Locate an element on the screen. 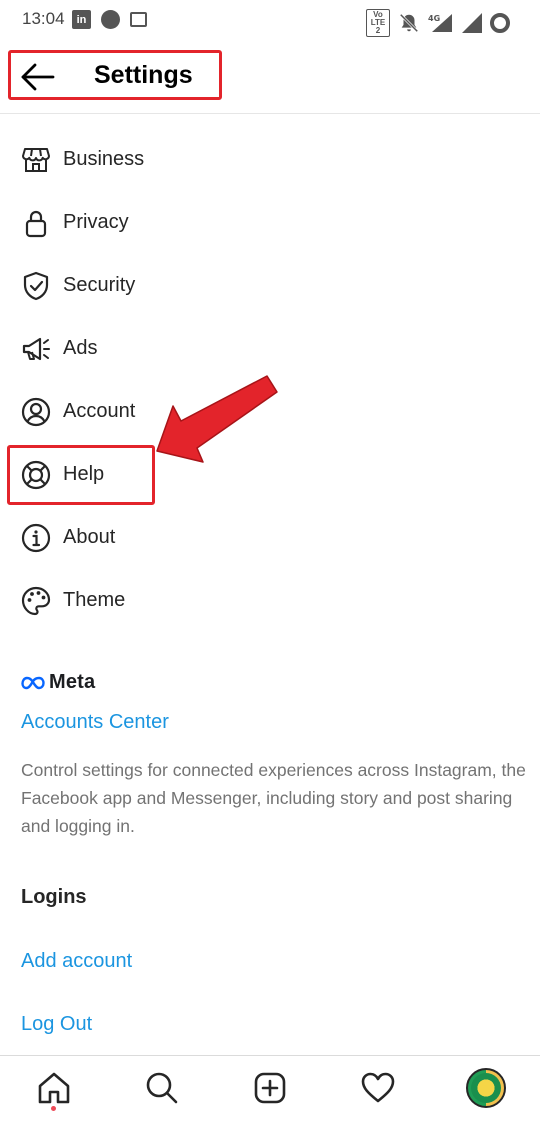 Image resolution: width=540 pixels, height=1140 pixels. menu-label-theme: Theme is located at coordinates (94, 600).